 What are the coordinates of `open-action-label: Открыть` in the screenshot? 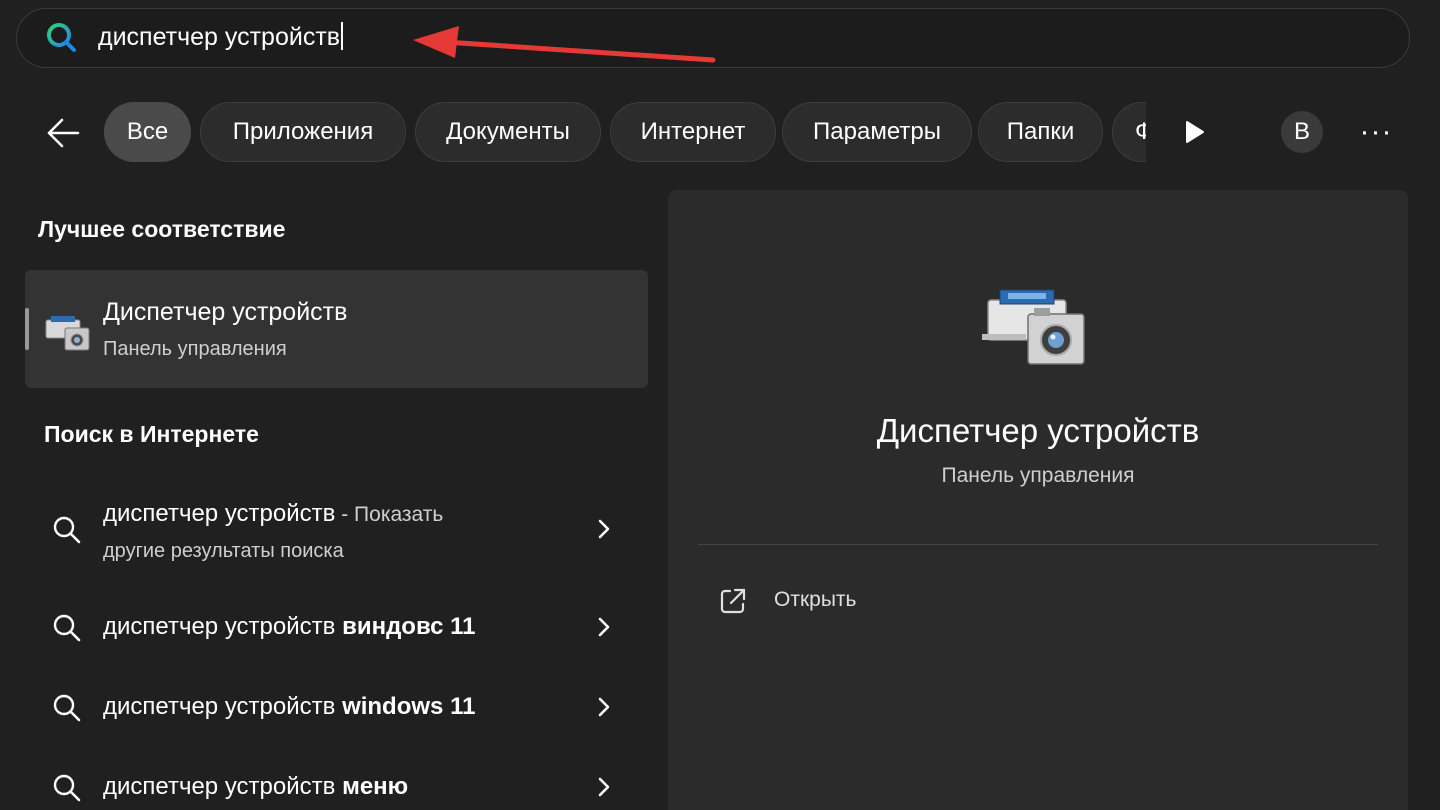 It's located at (815, 599).